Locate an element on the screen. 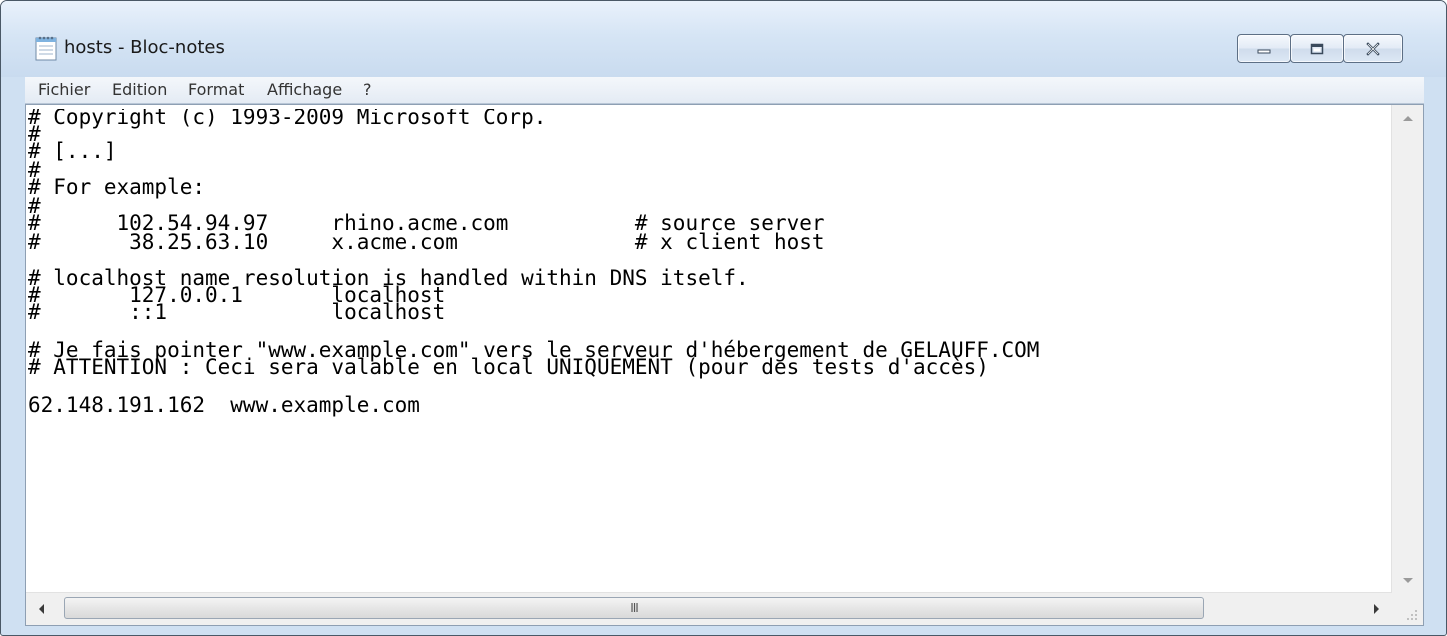  text-line: # ::1 localhost is located at coordinates (237, 312).